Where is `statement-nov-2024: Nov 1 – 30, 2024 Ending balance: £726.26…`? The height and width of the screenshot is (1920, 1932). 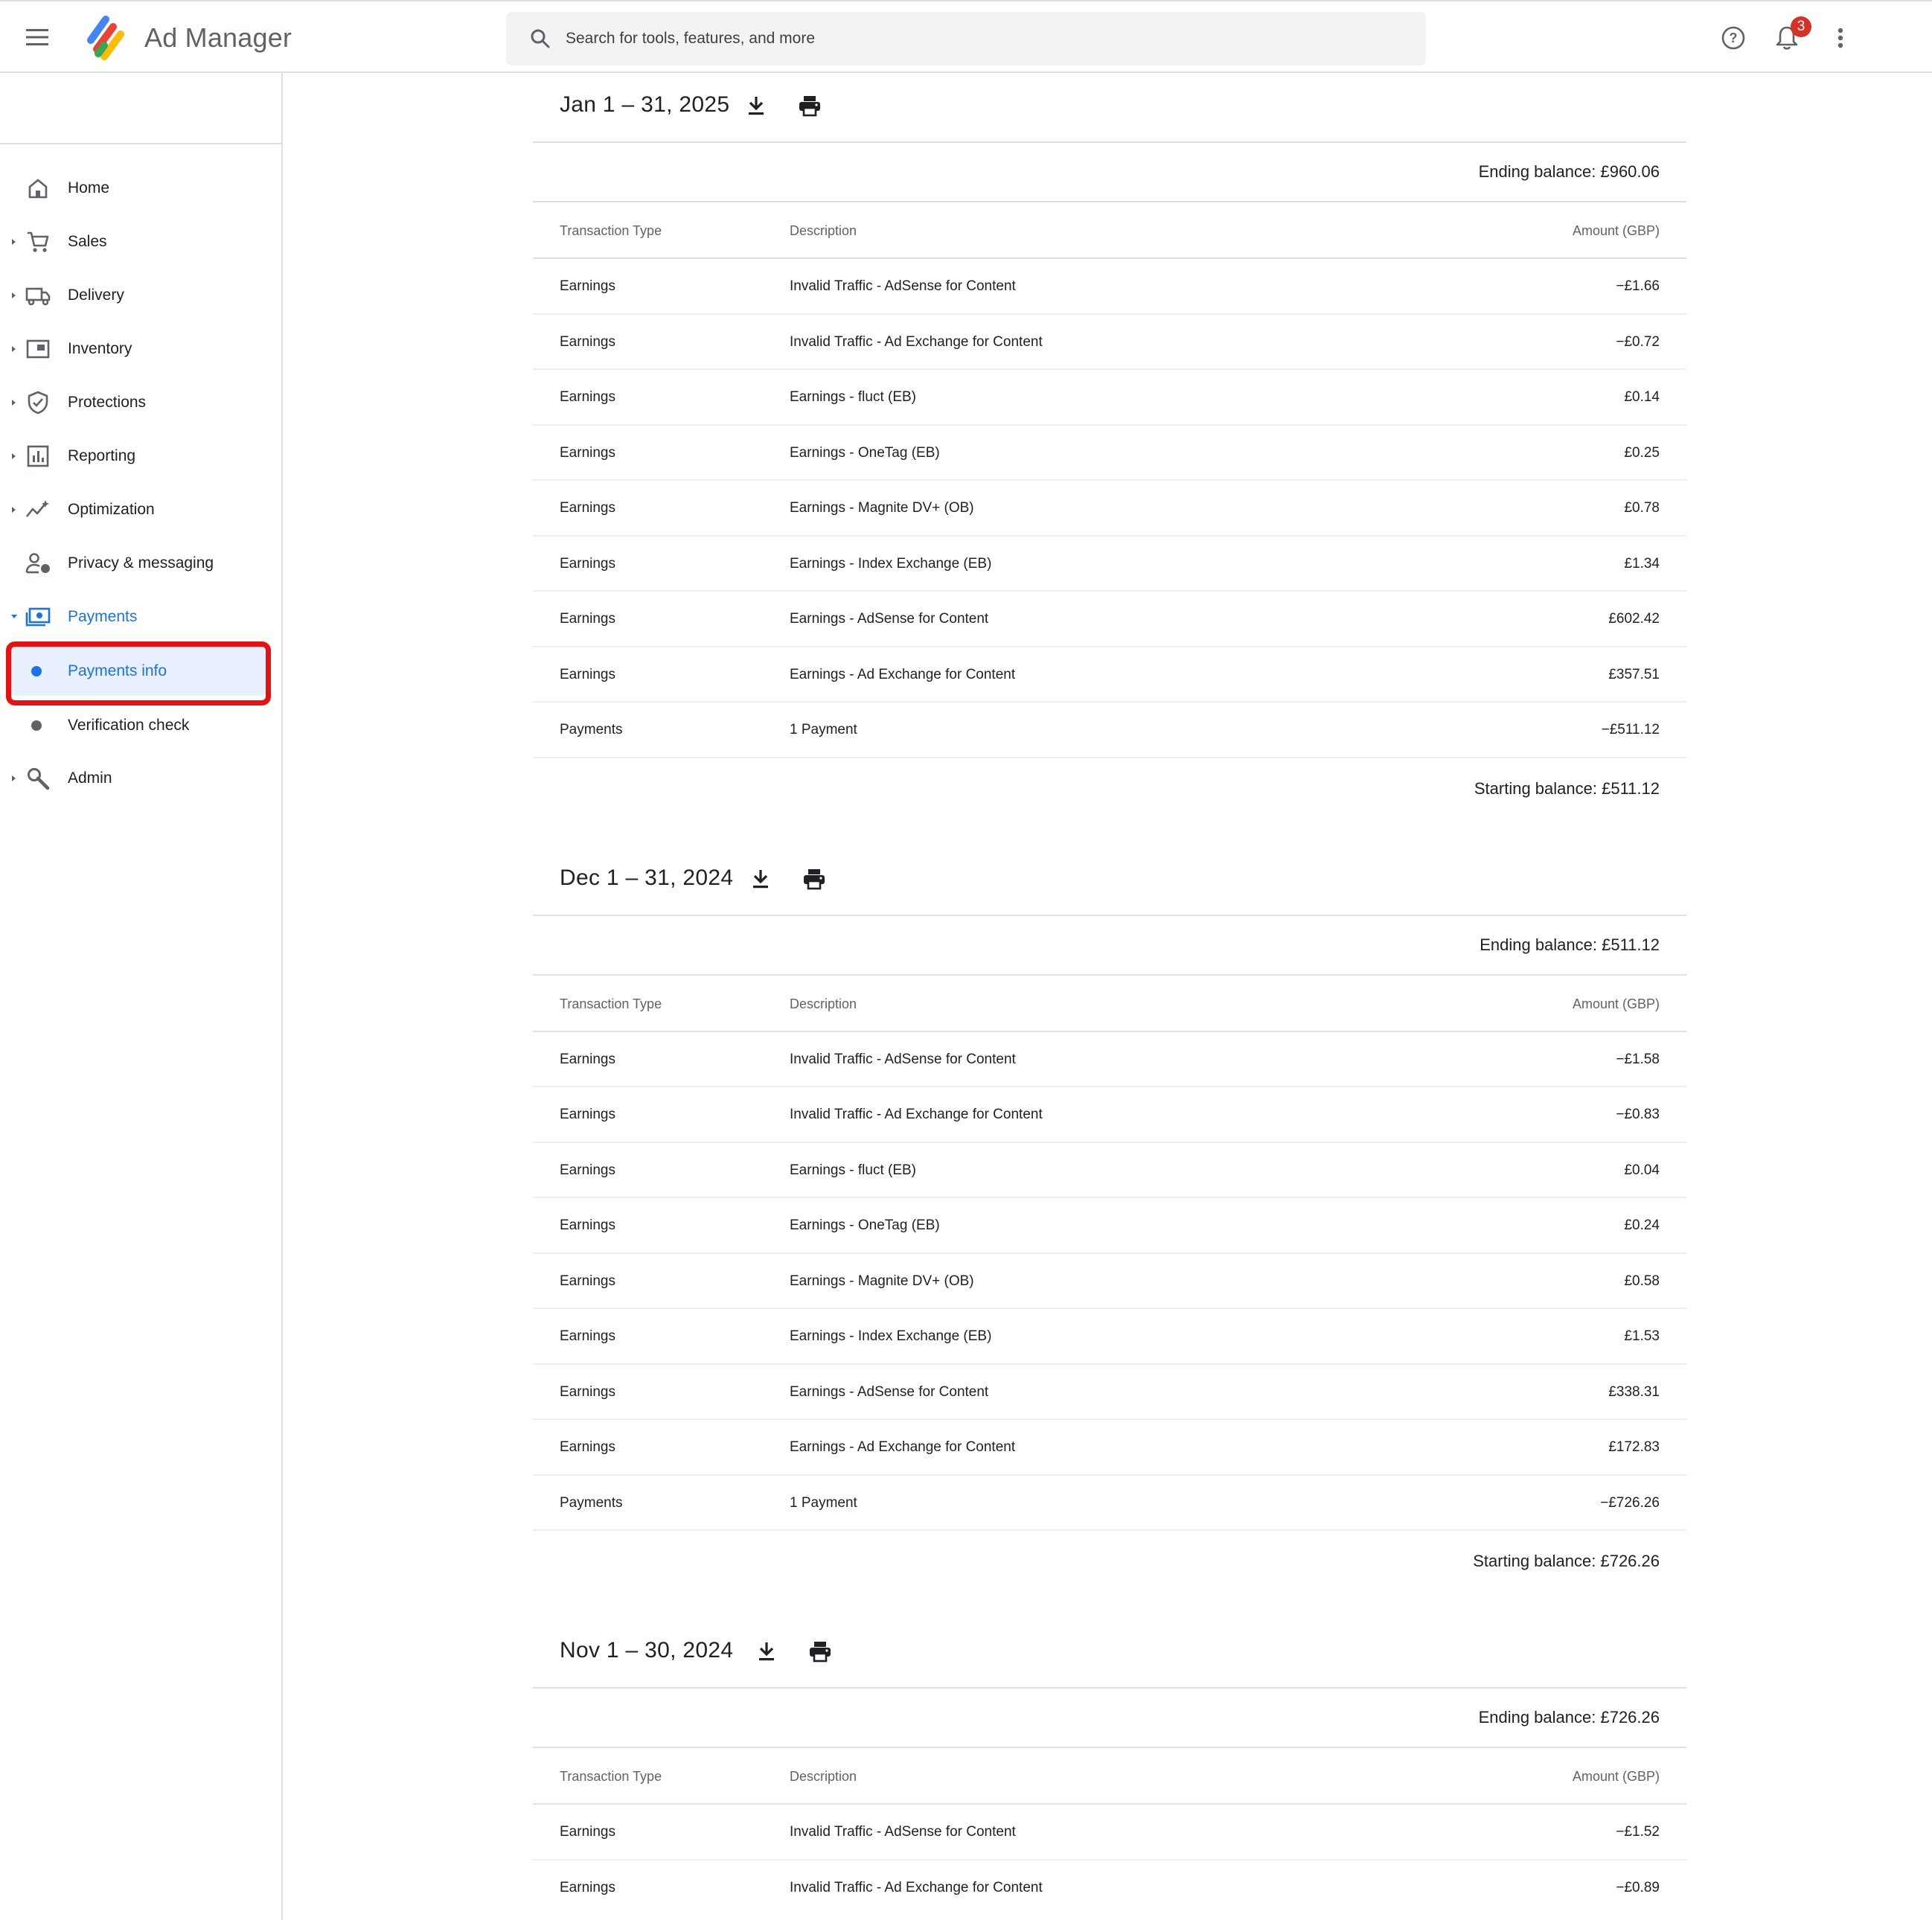
statement-nov-2024: Nov 1 – 30, 2024 Ending balance: £726.26… is located at coordinates (1109, 1767).